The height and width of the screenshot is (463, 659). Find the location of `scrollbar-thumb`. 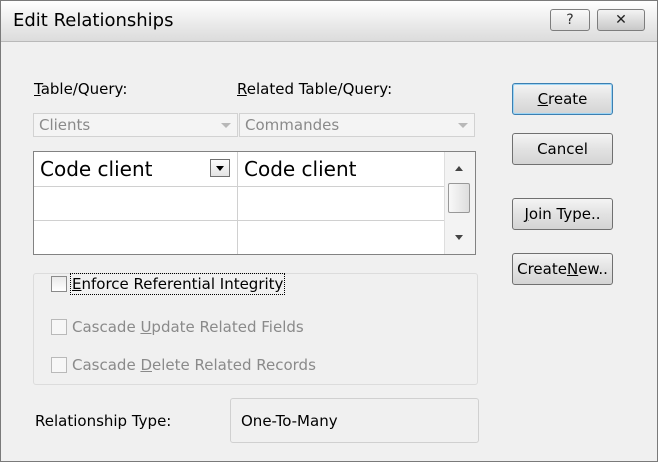

scrollbar-thumb is located at coordinates (459, 198).